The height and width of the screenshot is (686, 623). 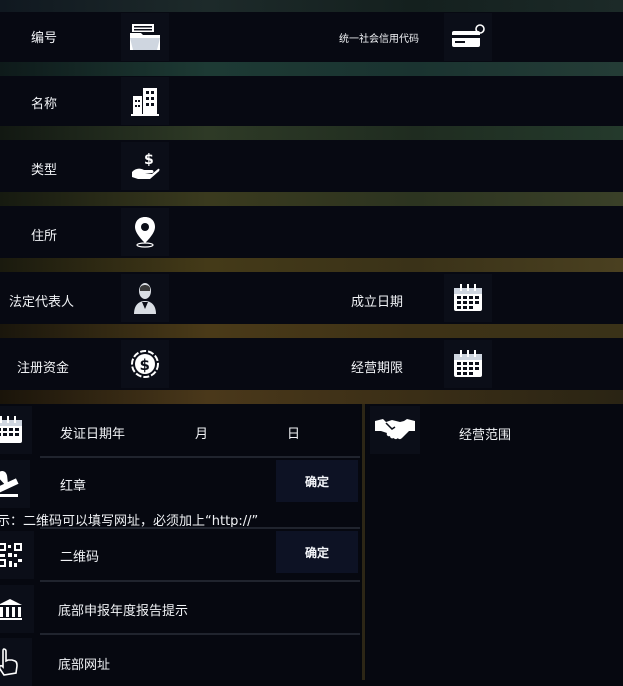 I want to click on pointer-hand-icon, so click(x=16, y=662).